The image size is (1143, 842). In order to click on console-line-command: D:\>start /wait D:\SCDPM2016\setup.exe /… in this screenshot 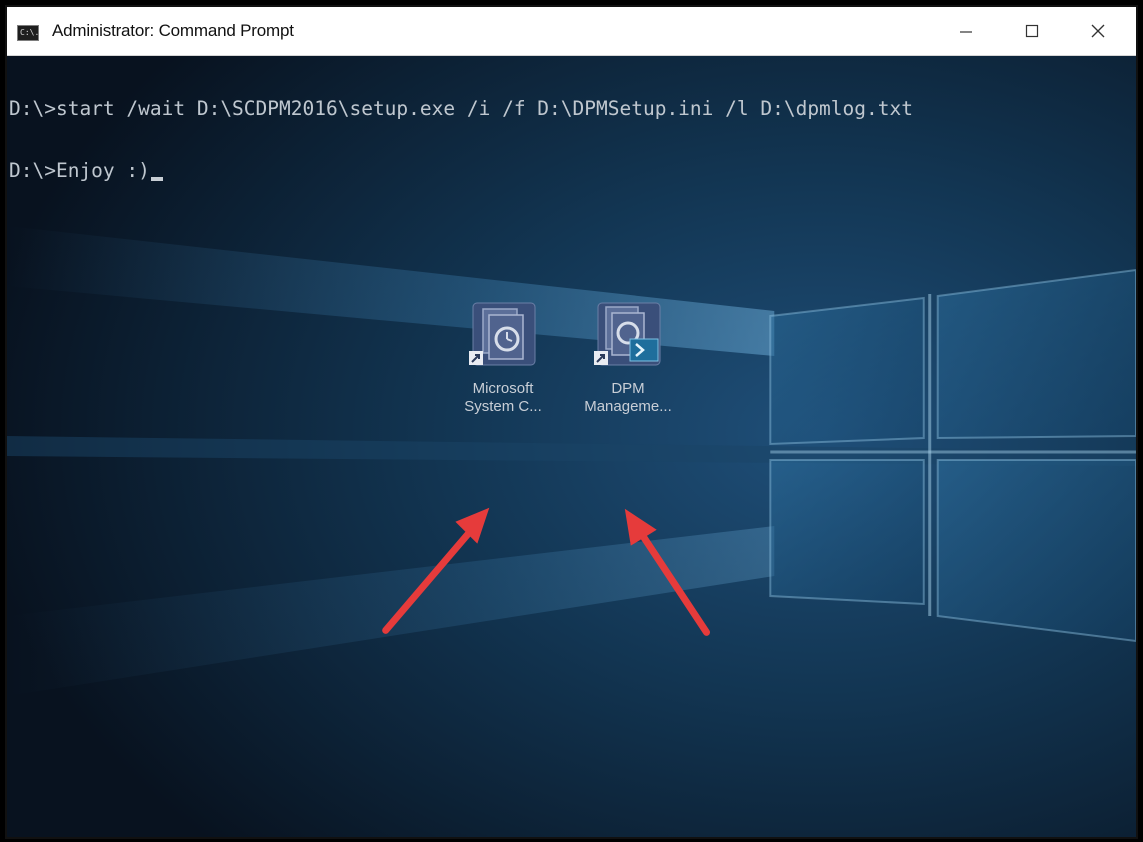, I will do `click(461, 108)`.